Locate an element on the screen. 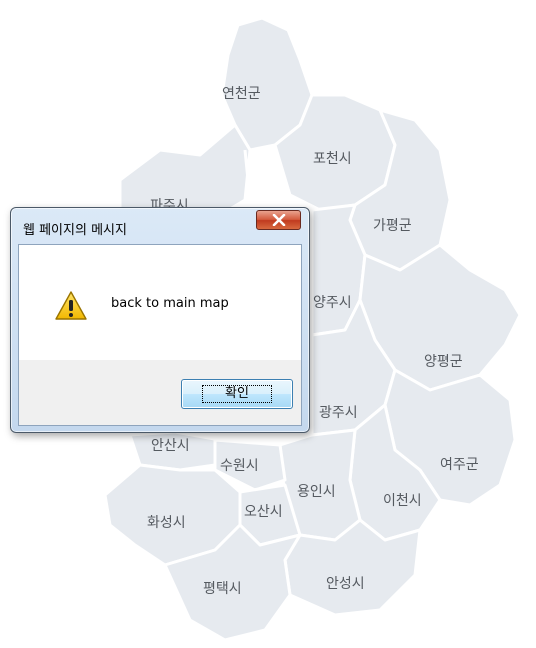 The width and height of the screenshot is (536, 648). map-label-anseong: 안성시 is located at coordinates (345, 584).